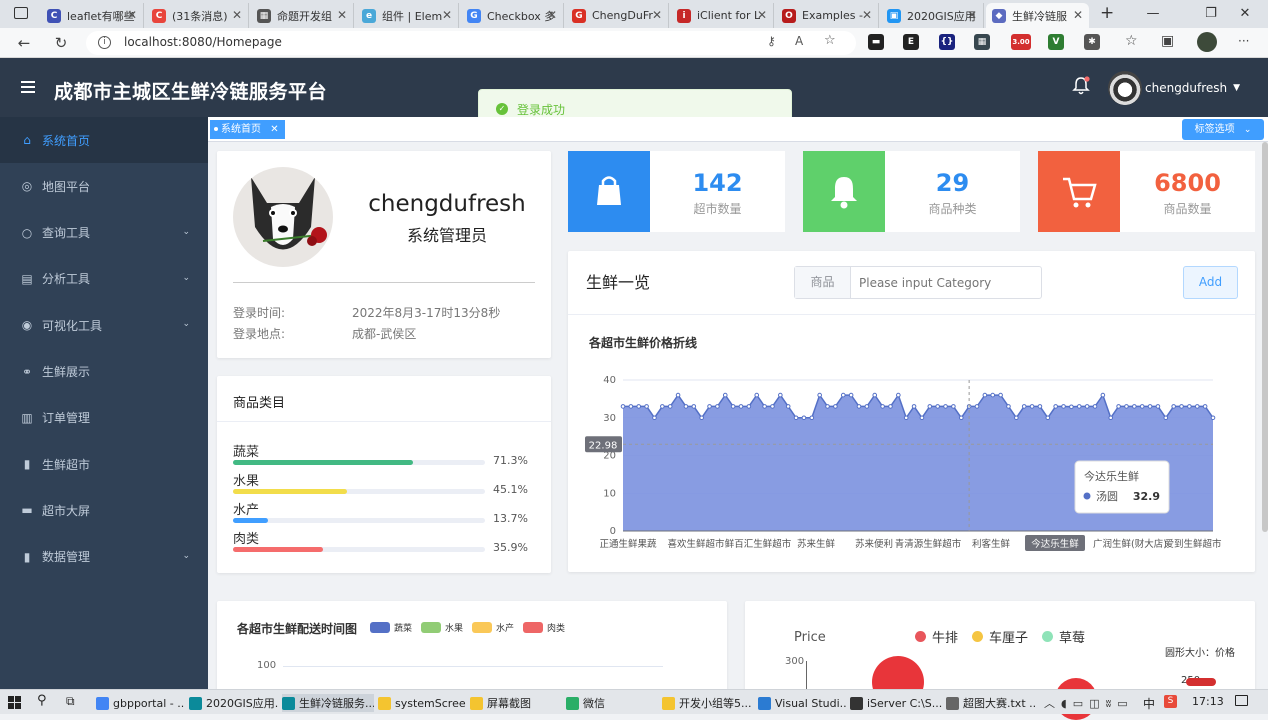 The height and width of the screenshot is (720, 1268). What do you see at coordinates (1092, 42) in the screenshot?
I see `extension-icon: ✱` at bounding box center [1092, 42].